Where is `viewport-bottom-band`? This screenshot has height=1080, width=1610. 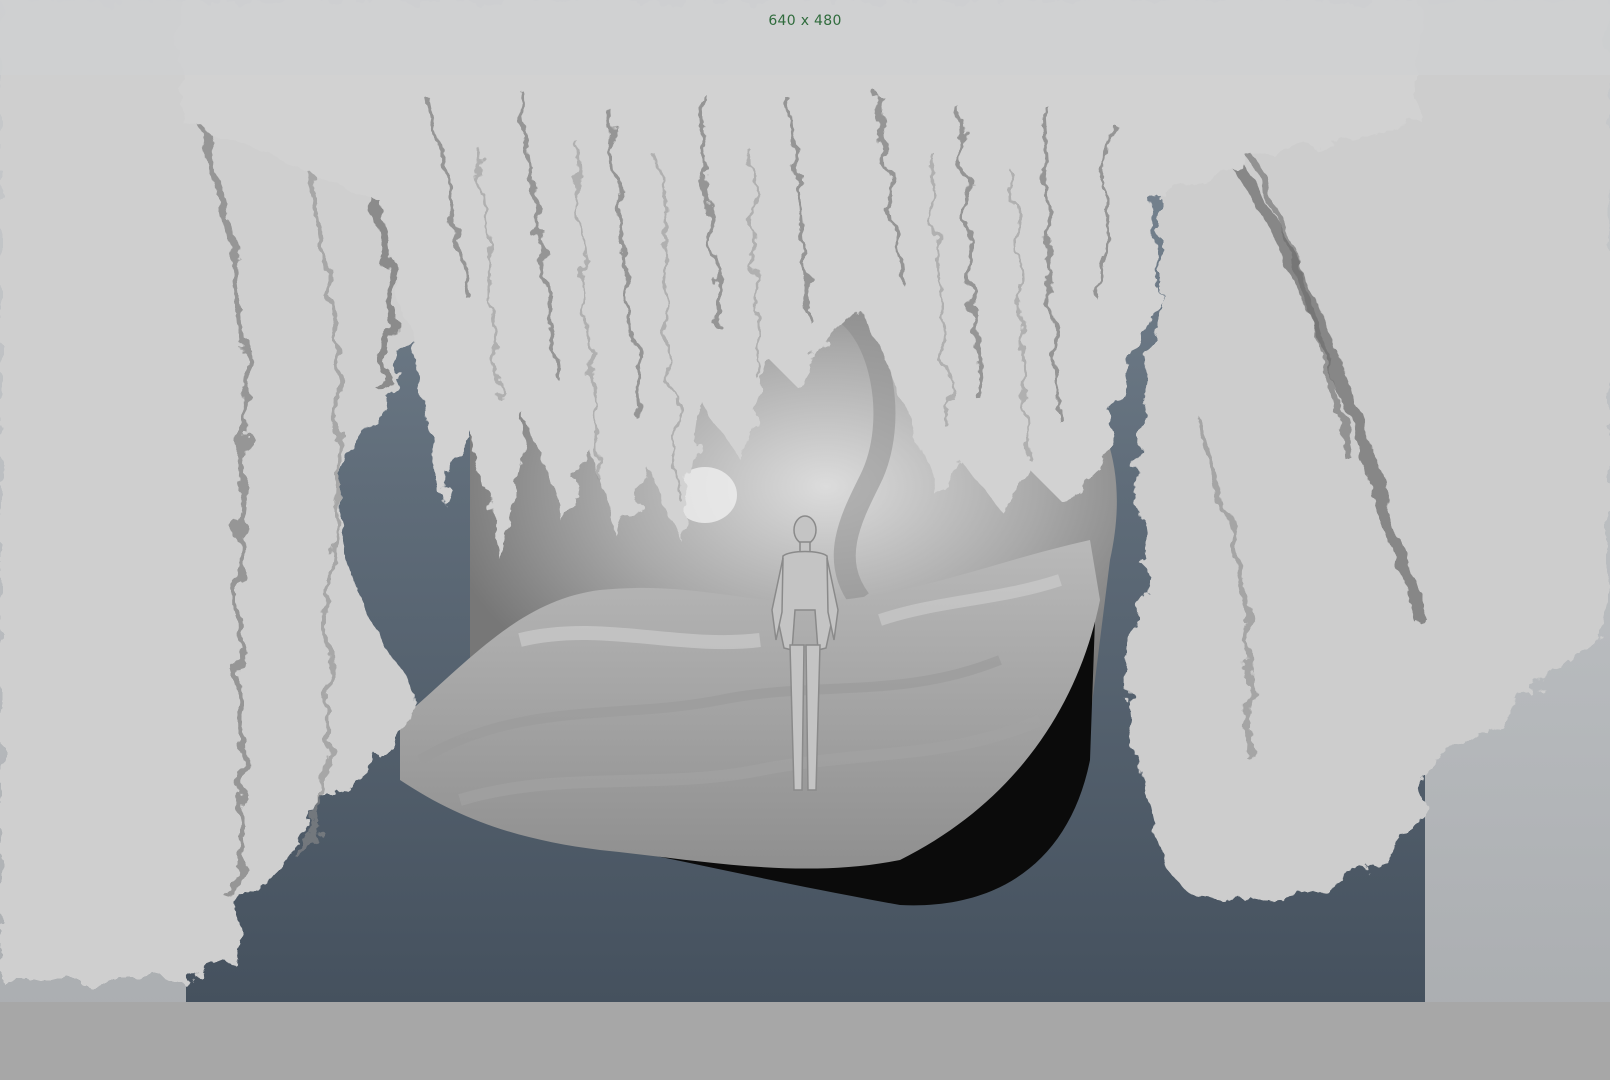 viewport-bottom-band is located at coordinates (805, 1041).